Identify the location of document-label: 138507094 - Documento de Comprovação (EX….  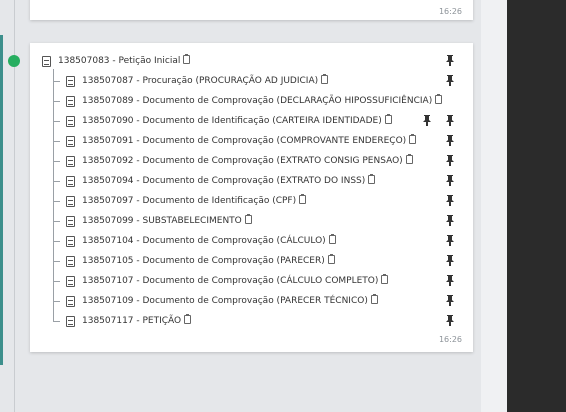
(224, 181).